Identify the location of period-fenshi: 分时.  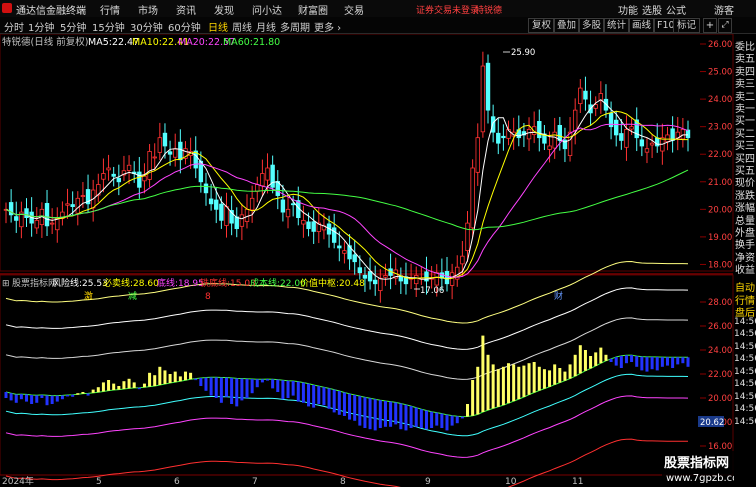
(14, 26).